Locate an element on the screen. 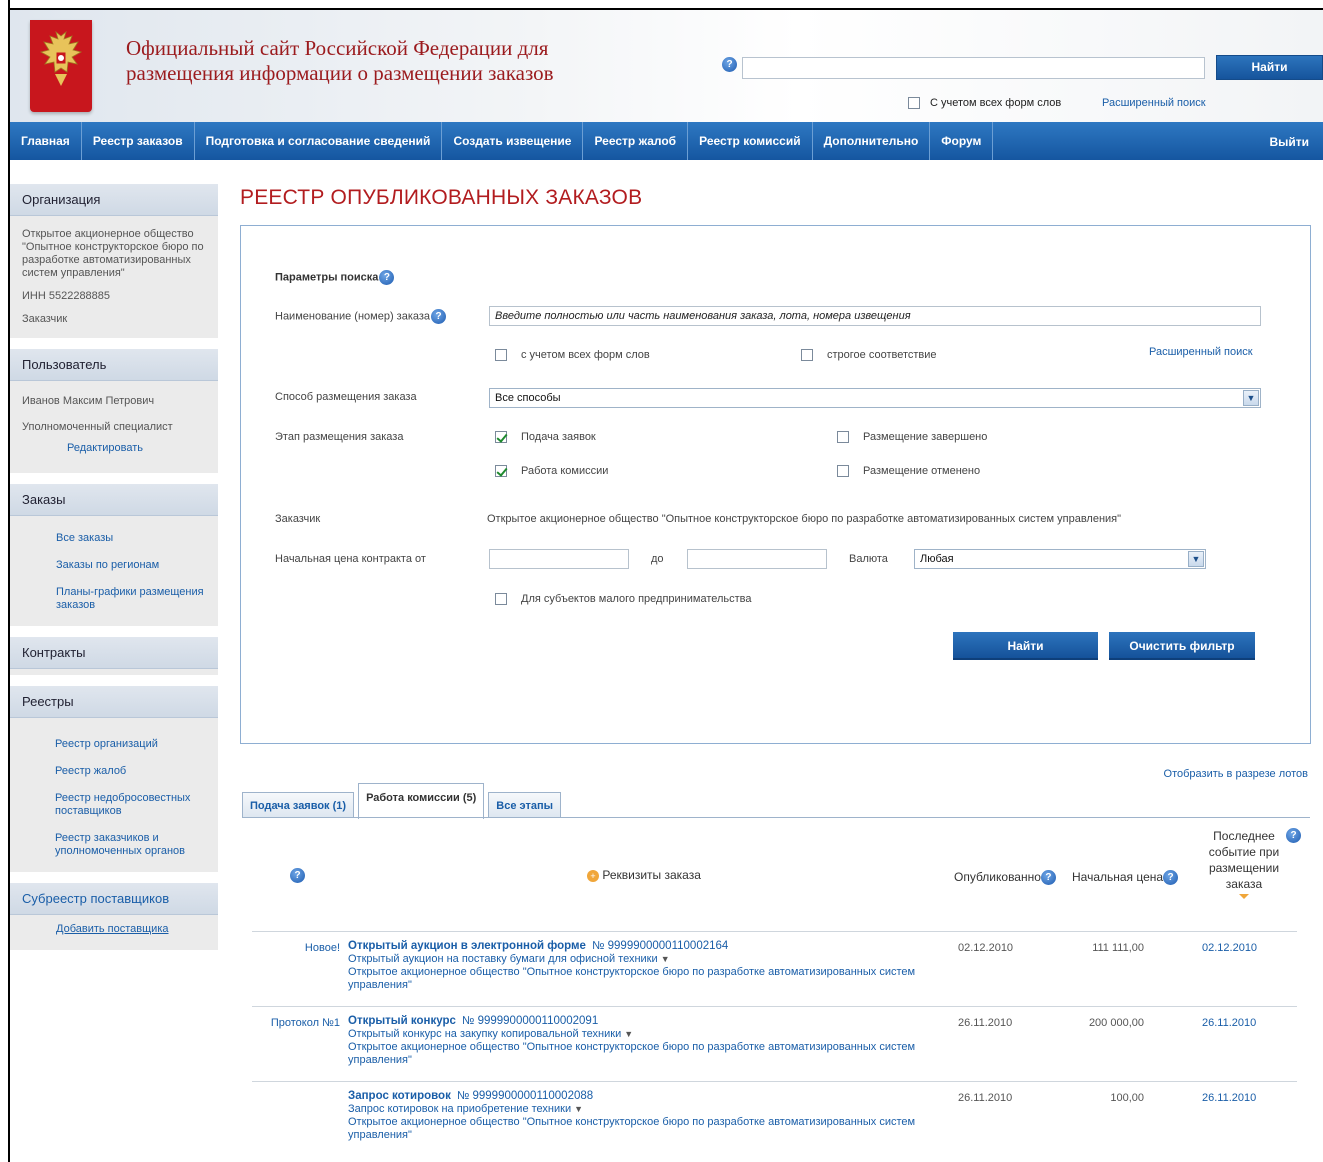 This screenshot has height=1162, width=1323. top-search-input is located at coordinates (973, 68).